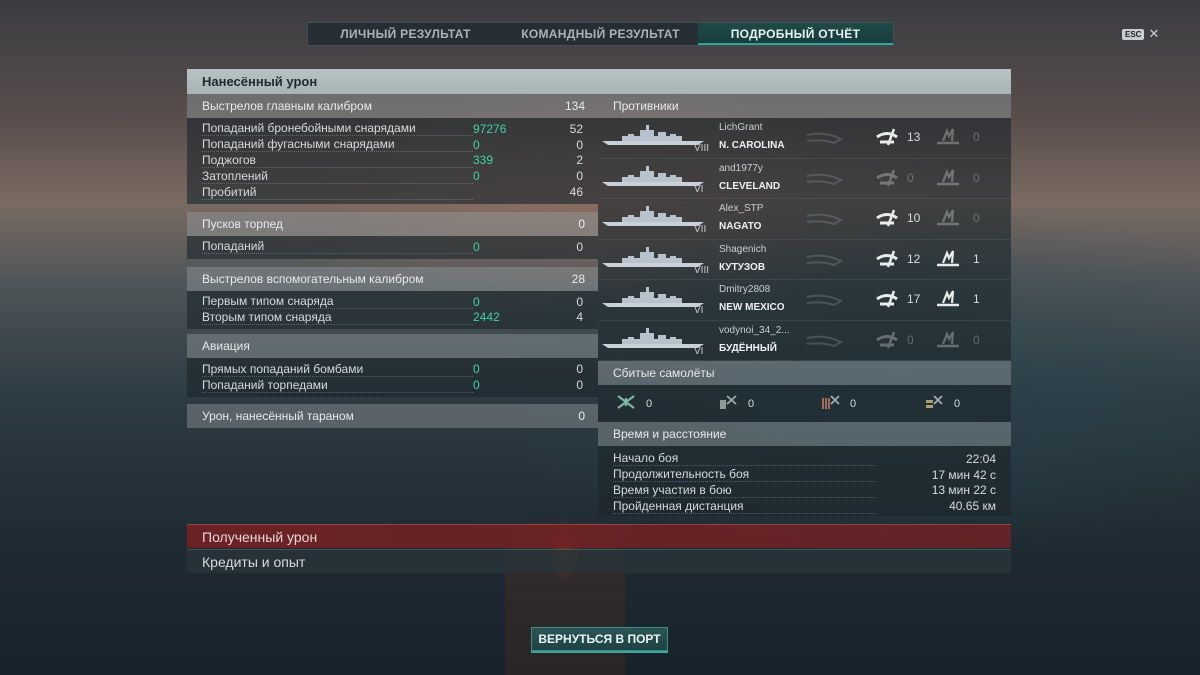  Describe the element at coordinates (313, 278) in the screenshot. I see `secondary-title: Выстрелов вспомогательным калибром` at that location.